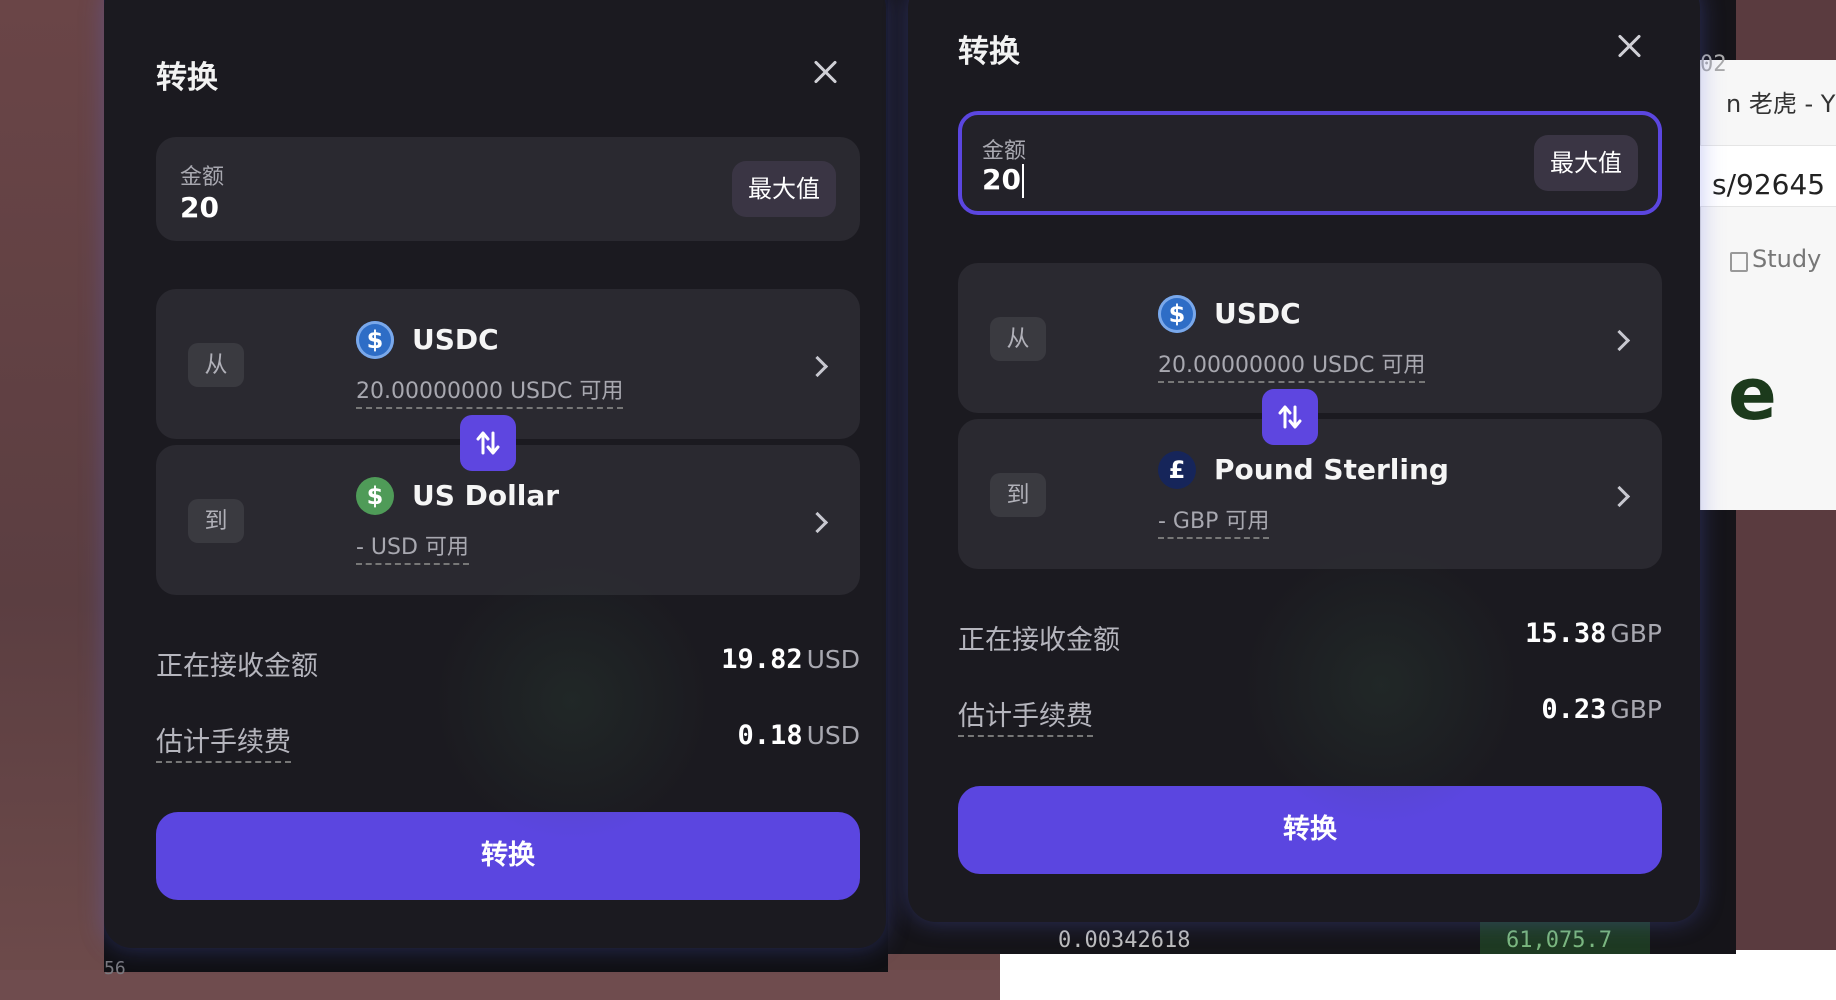  I want to click on terminal-value: 61,075.7, so click(1559, 940).